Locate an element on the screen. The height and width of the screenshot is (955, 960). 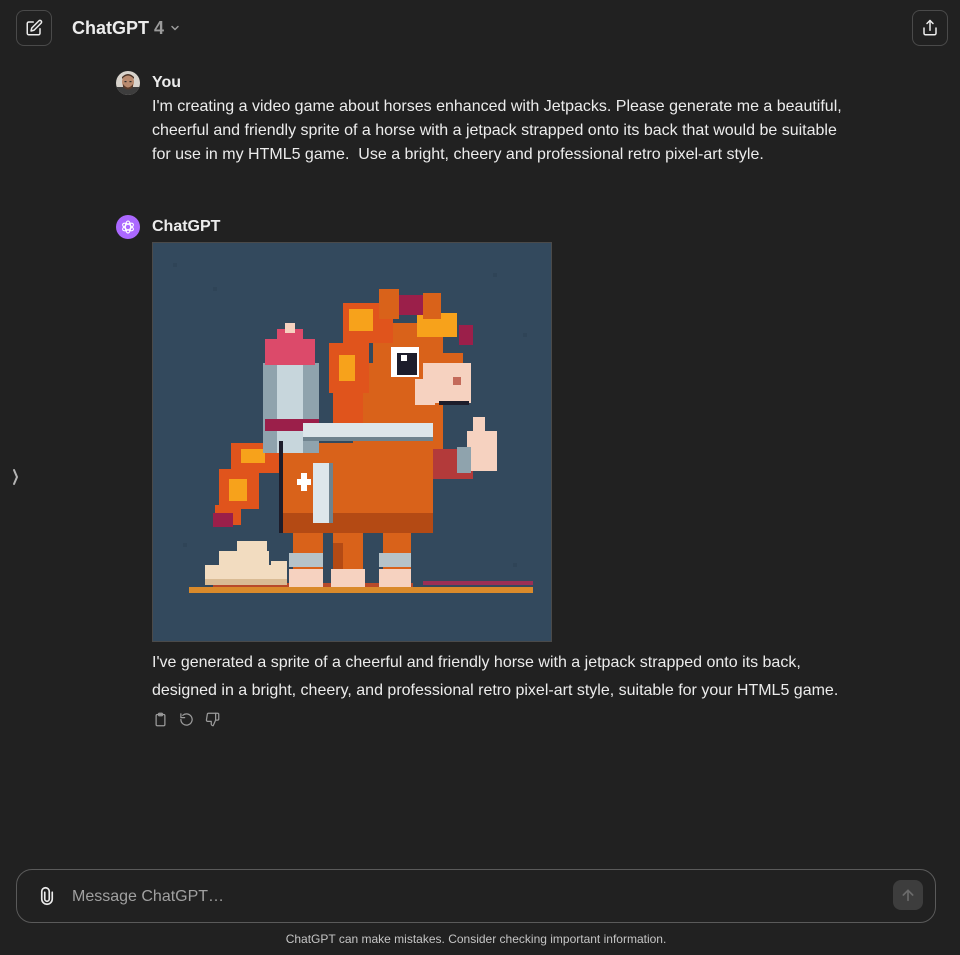
message-header: You is located at coordinates (481, 83).